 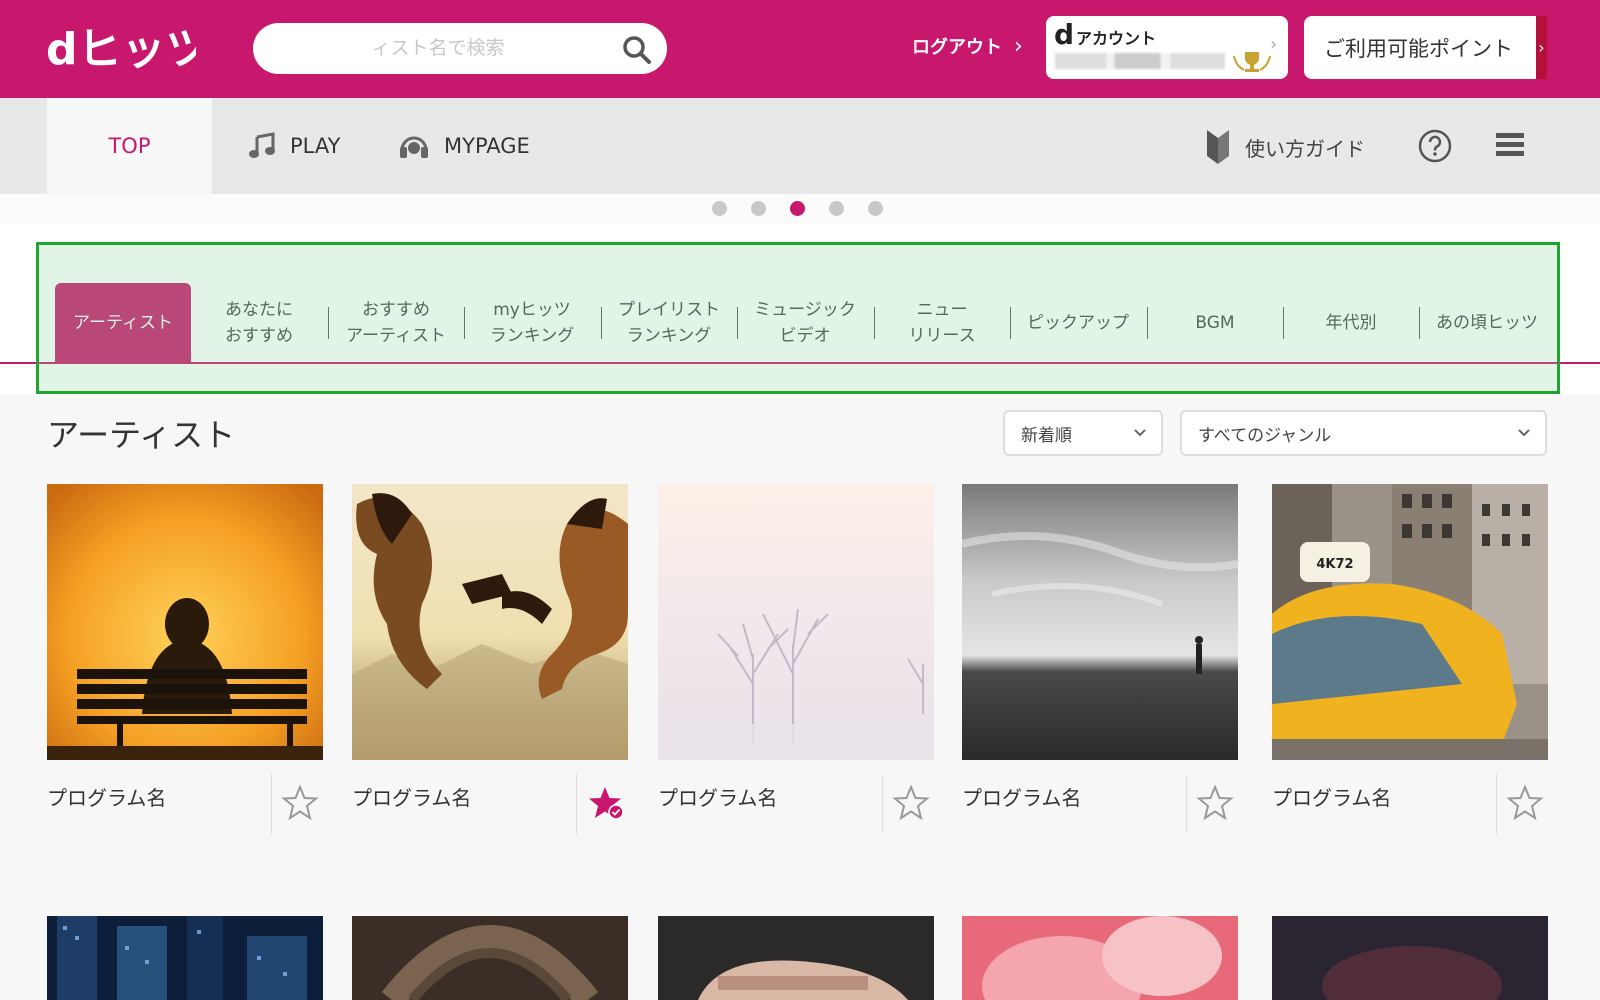 What do you see at coordinates (800, 49) in the screenshot?
I see `header: dヒッツ ログアウト › d アカウント › ご利用可能ポイント ›` at bounding box center [800, 49].